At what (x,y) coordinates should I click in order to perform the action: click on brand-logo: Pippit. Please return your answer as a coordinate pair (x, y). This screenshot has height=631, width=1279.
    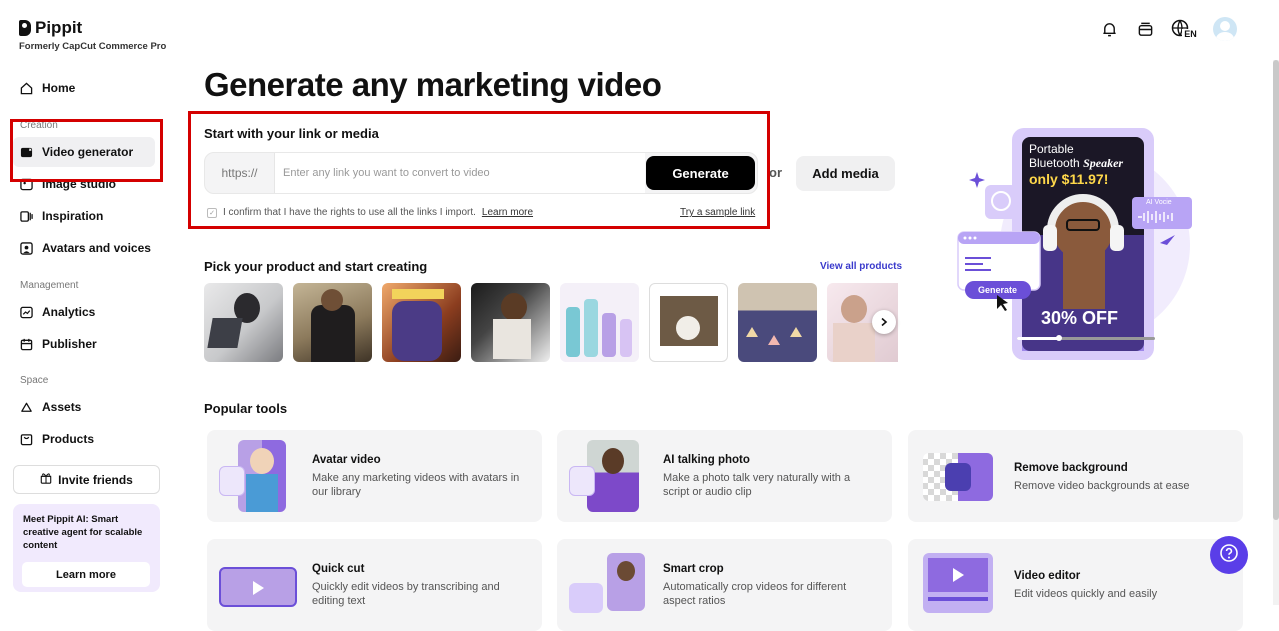
    Looking at the image, I should click on (50, 28).